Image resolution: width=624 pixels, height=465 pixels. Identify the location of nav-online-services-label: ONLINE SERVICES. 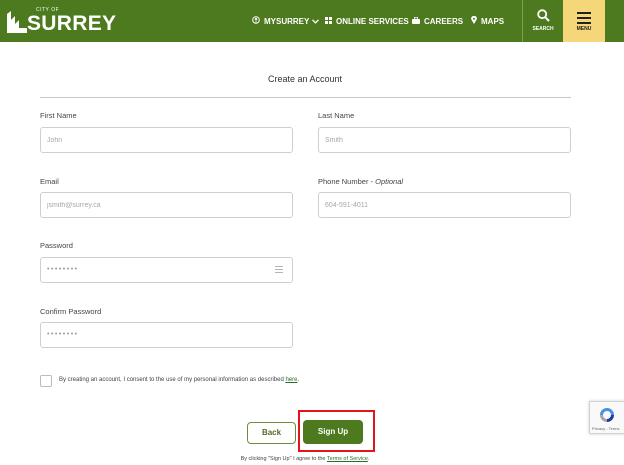
(372, 21).